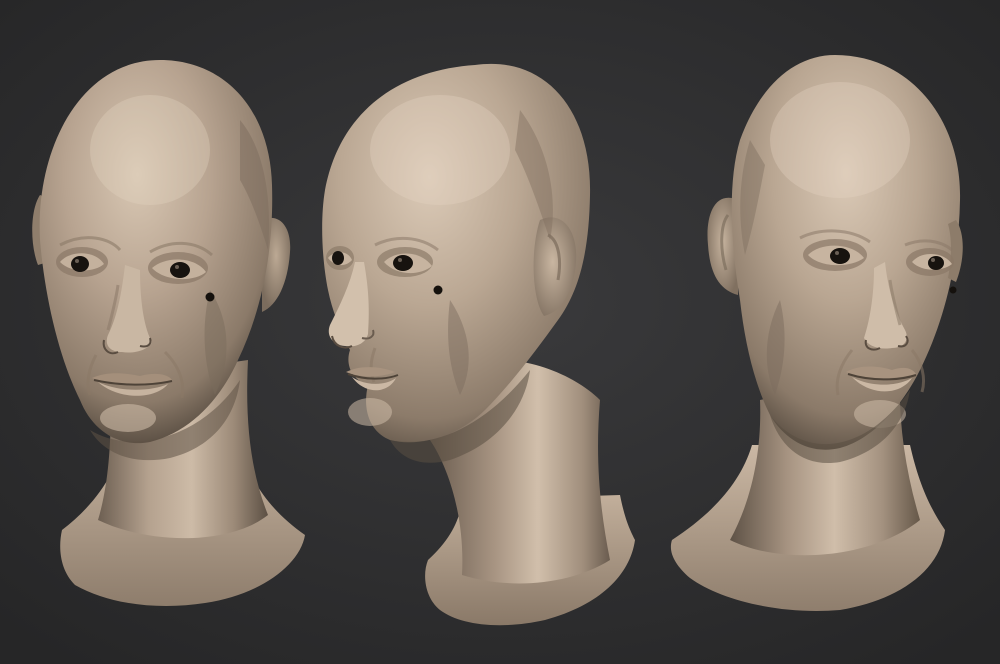  Describe the element at coordinates (338, 258) in the screenshot. I see `eye-far` at that location.